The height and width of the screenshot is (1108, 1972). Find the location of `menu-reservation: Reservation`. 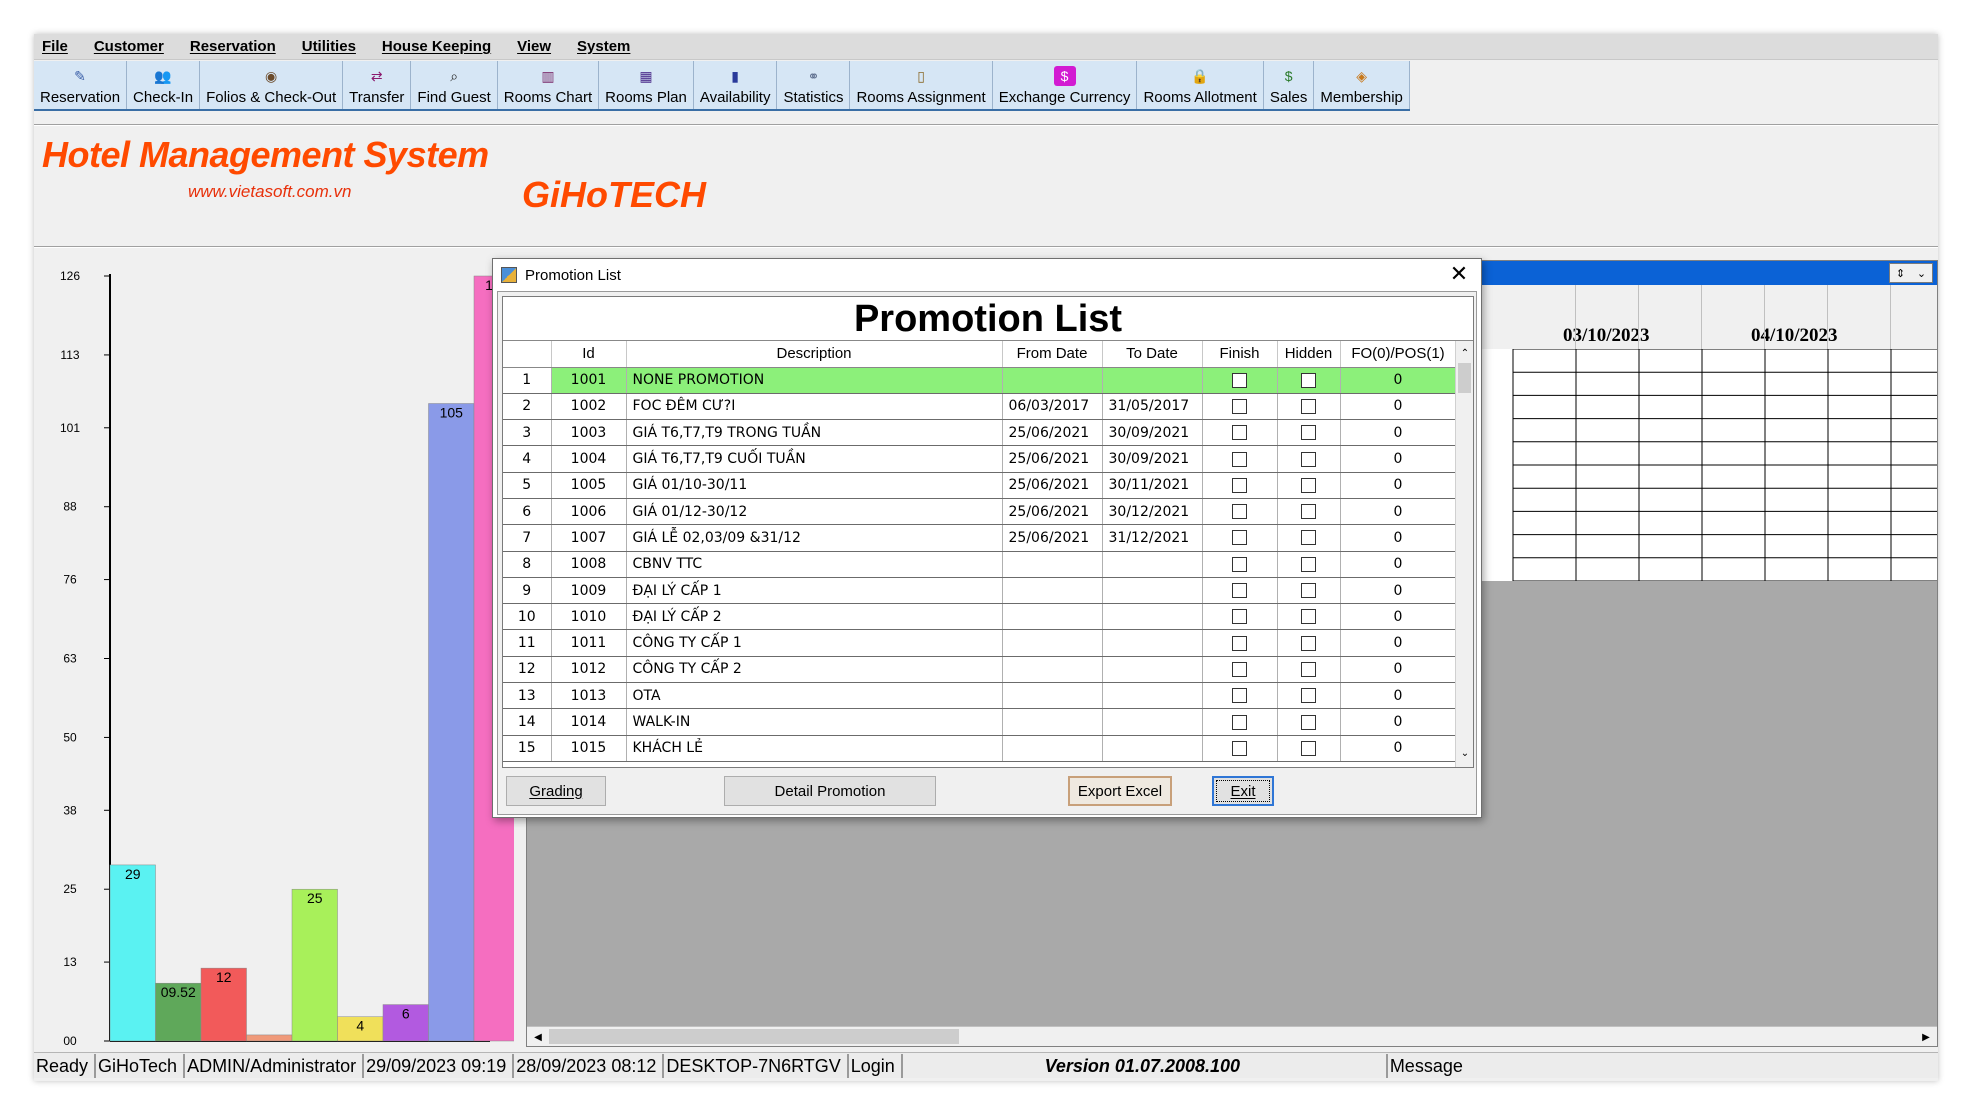

menu-reservation: Reservation is located at coordinates (233, 46).